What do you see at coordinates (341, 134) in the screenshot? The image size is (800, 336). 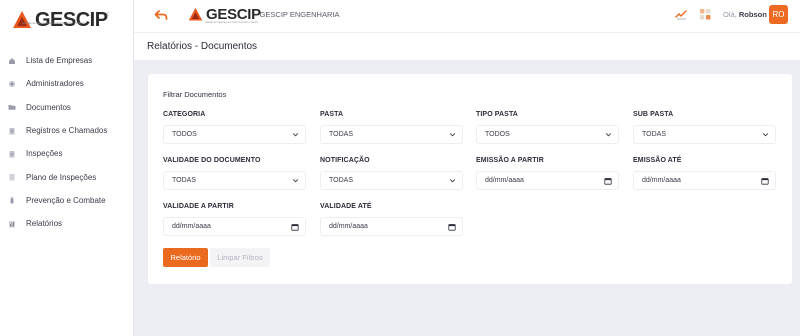 I see `pasta-value: TODAS` at bounding box center [341, 134].